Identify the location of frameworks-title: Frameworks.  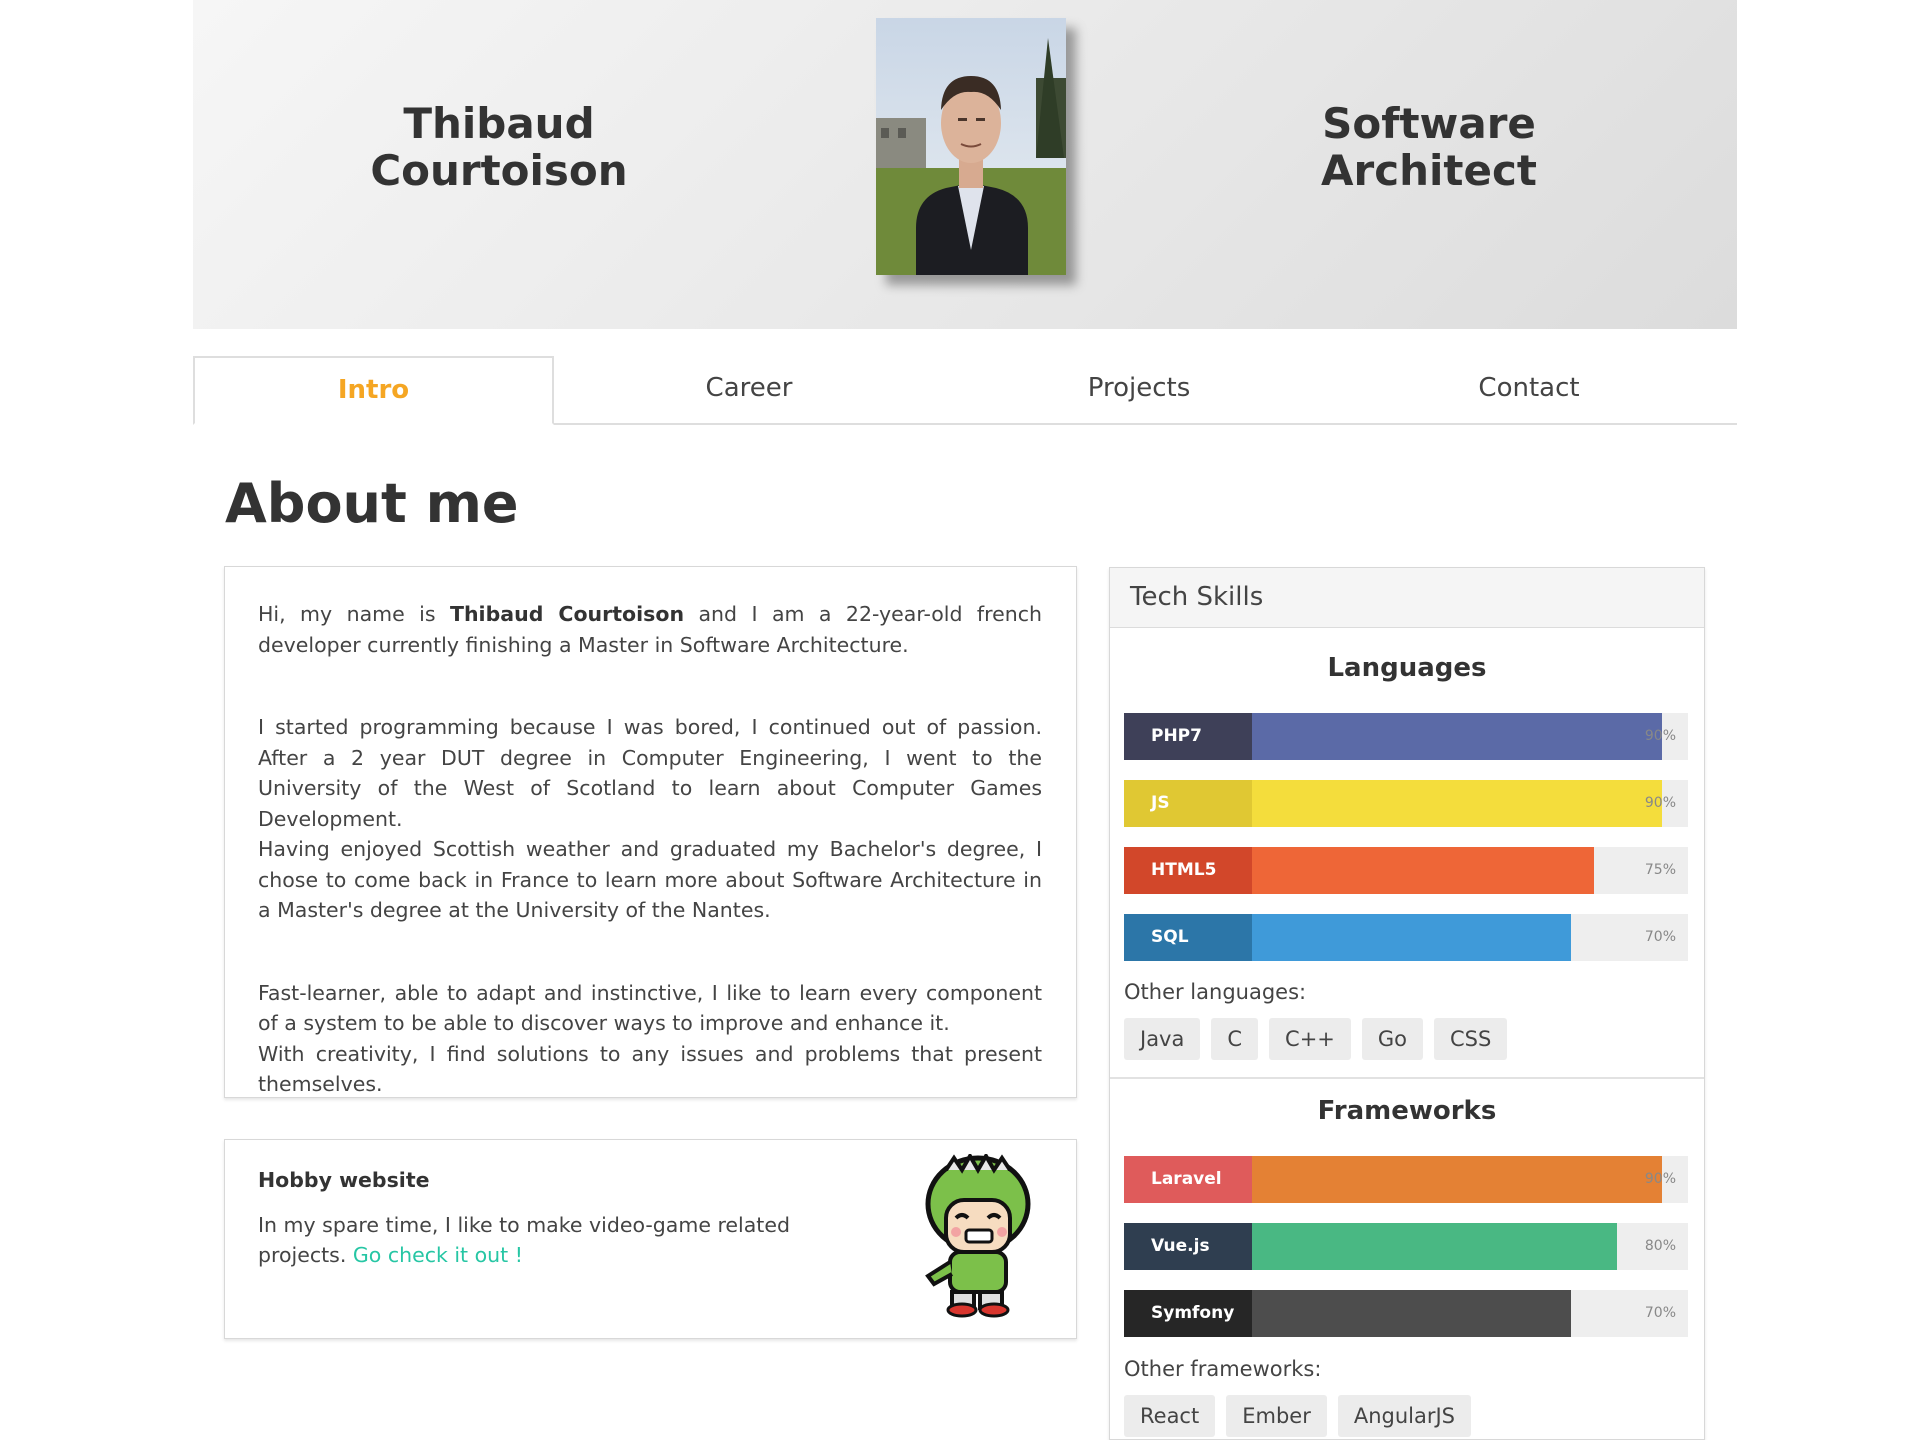
(1407, 1111).